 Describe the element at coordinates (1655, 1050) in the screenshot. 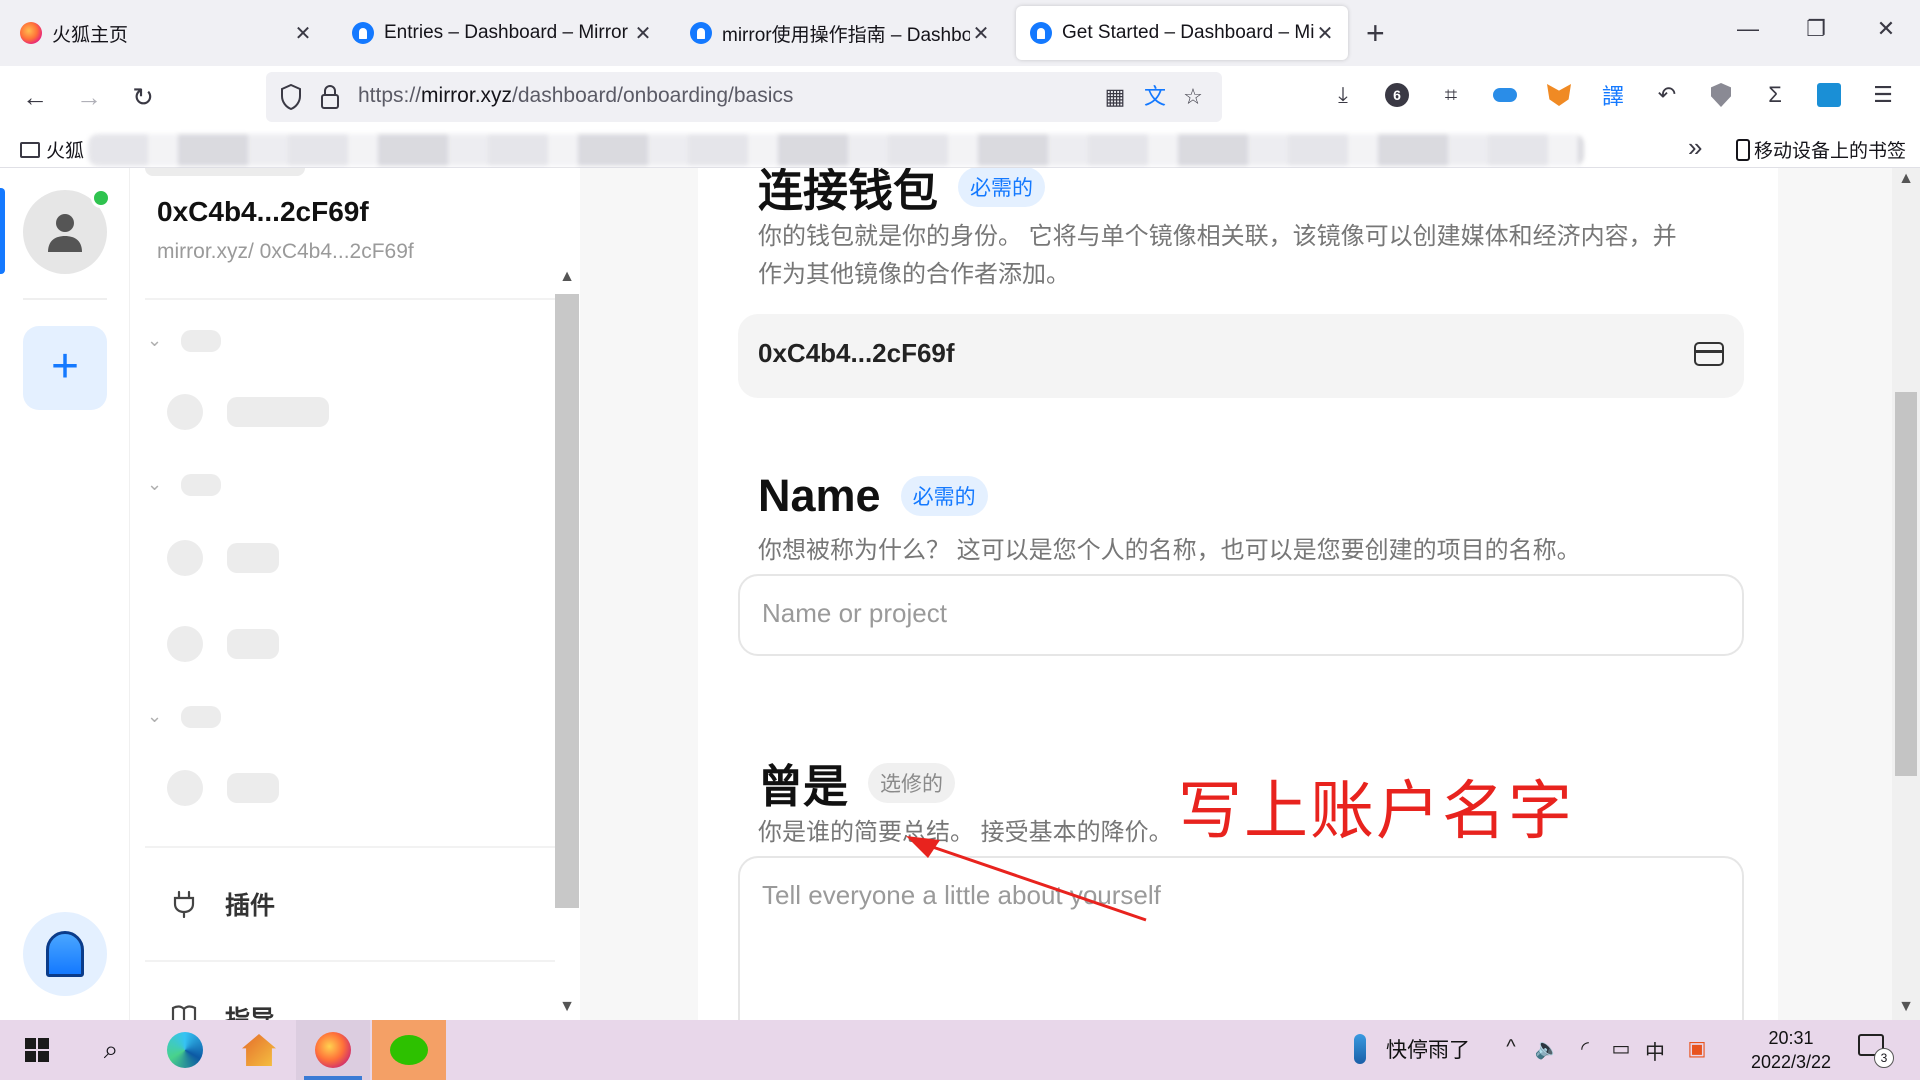

I see `ime-indicator: 中` at that location.